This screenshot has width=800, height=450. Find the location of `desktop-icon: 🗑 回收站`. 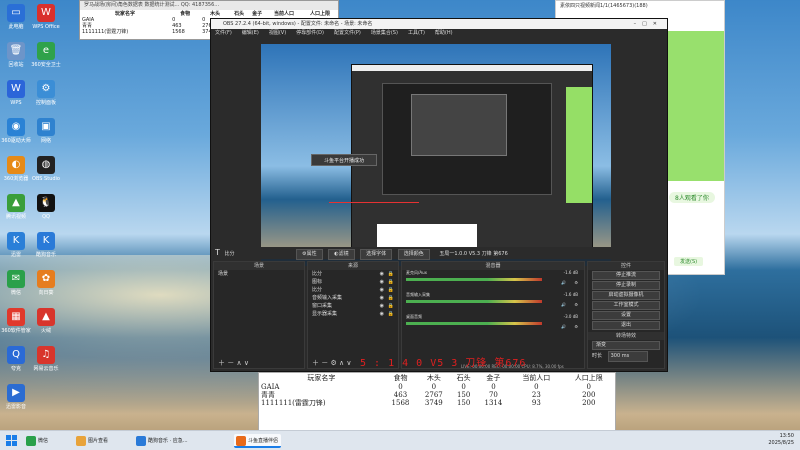

desktop-icon: 🗑 回收站 is located at coordinates (16, 55).